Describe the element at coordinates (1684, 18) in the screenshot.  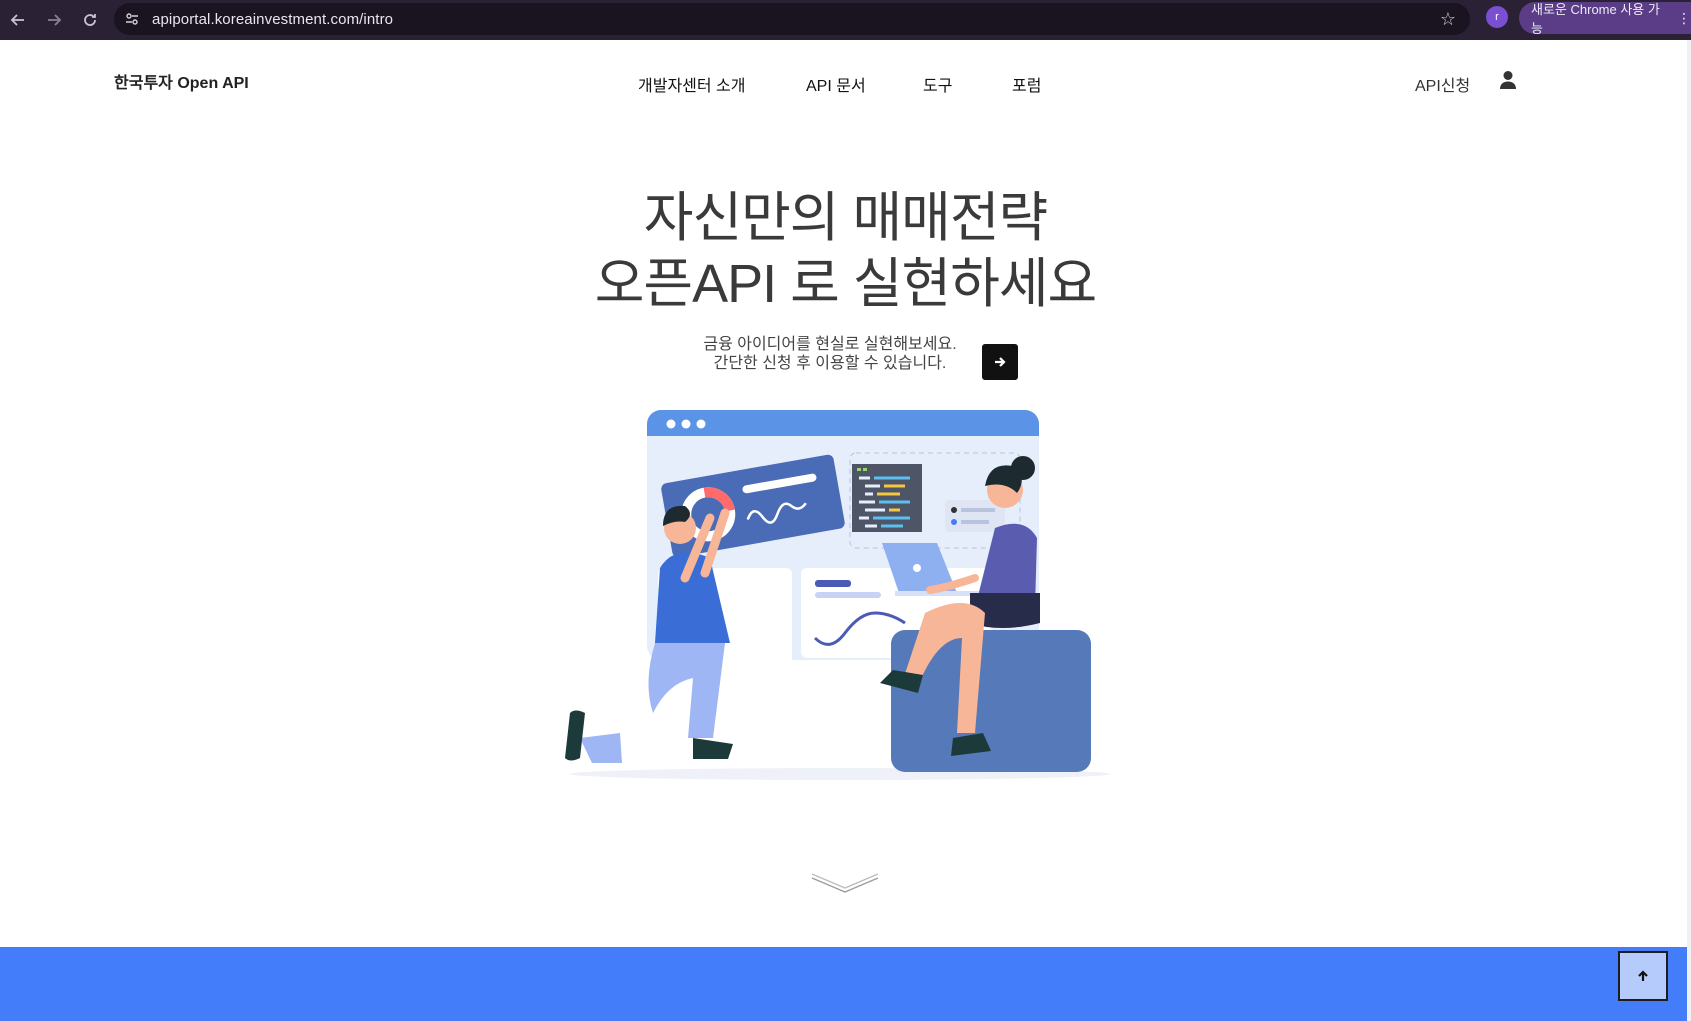
I see `kebab-menu-icon: ⋮` at that location.